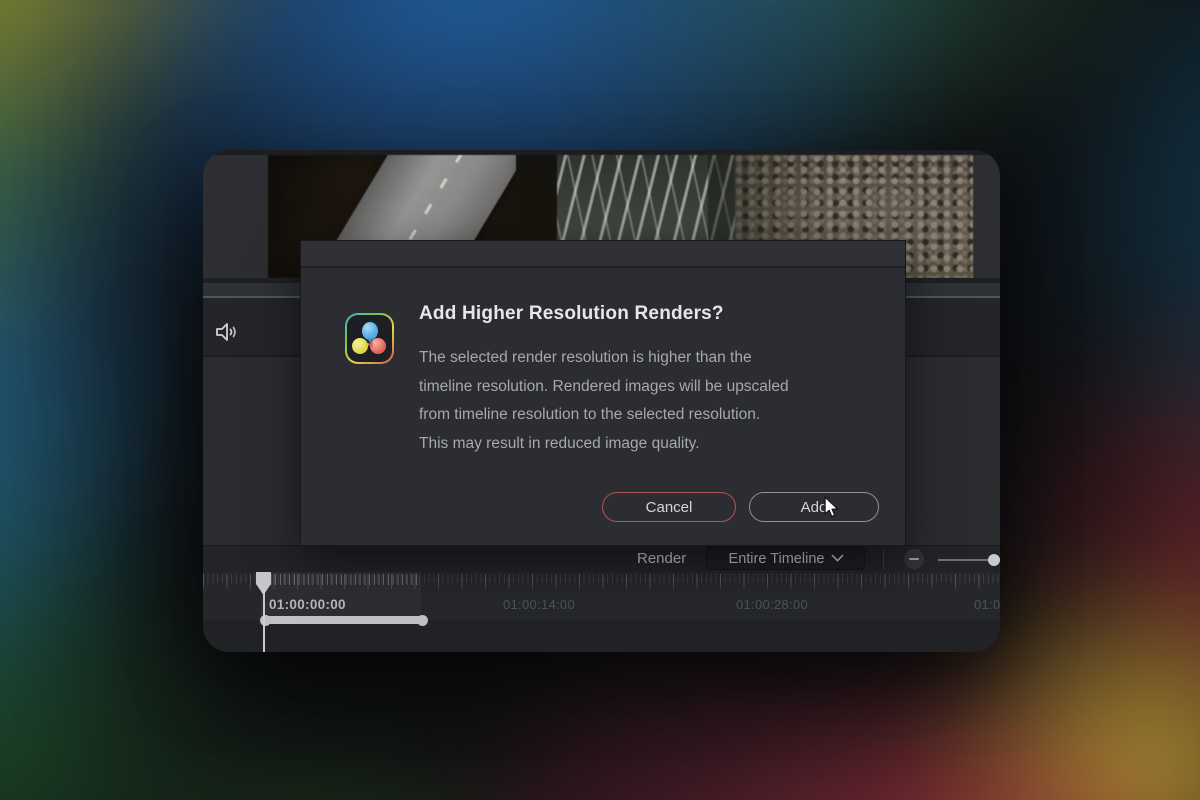  I want to click on dialog-title: Add Higher Resolution Renders?, so click(571, 313).